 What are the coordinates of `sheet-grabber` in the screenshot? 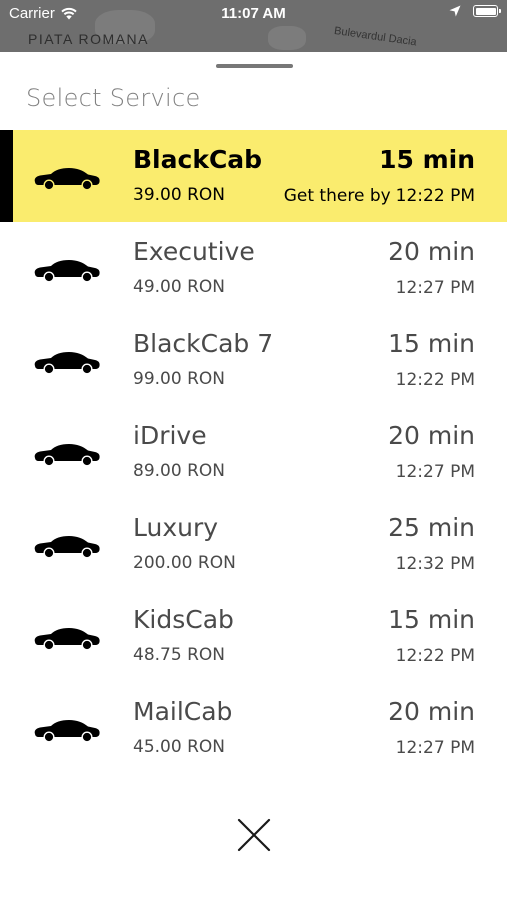 It's located at (254, 66).